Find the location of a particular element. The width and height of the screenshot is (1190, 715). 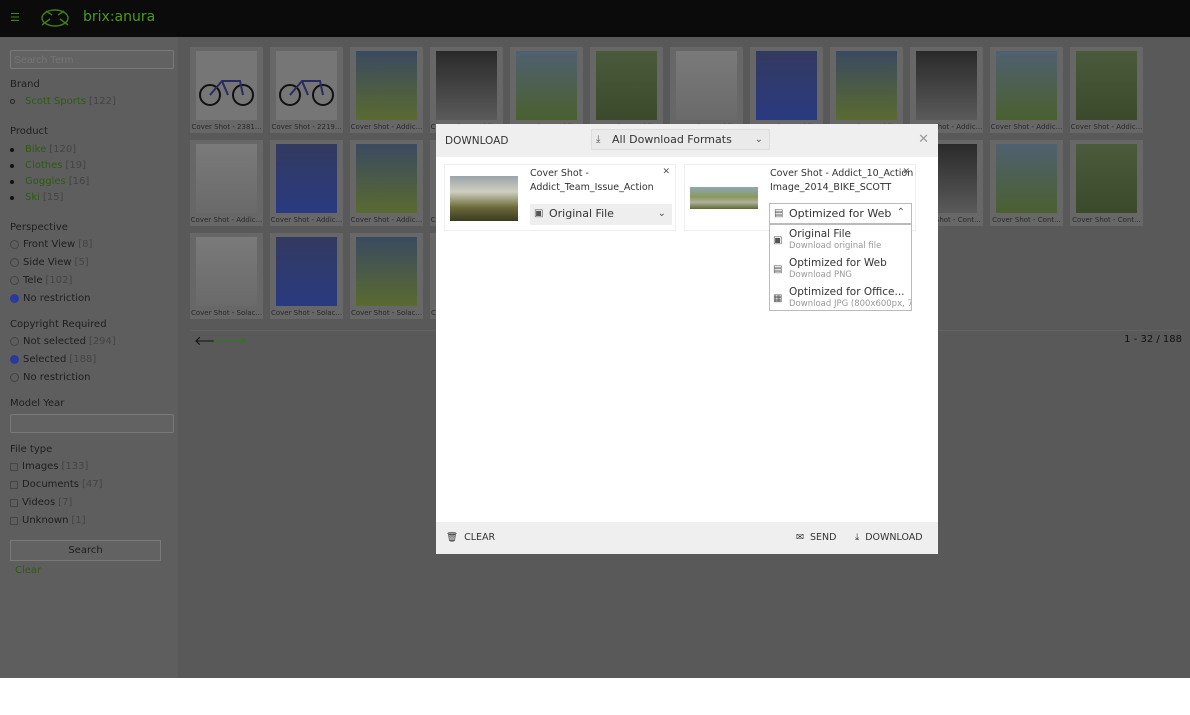

search-button: Search is located at coordinates (85, 550).